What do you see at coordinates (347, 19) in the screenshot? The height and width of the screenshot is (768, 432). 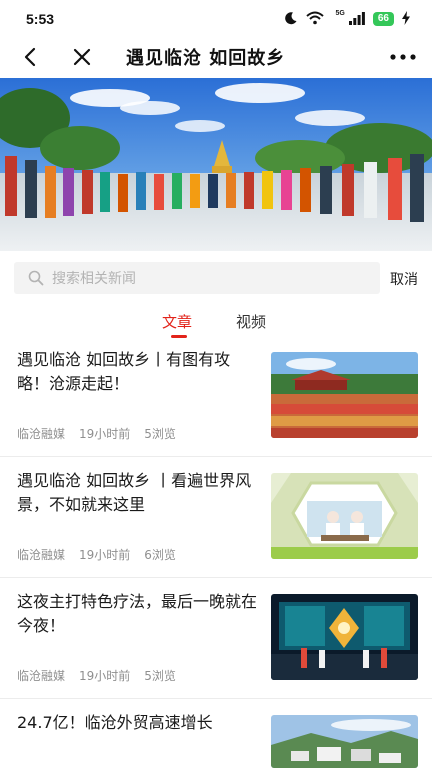 I see `status-icons: 5G 66` at bounding box center [347, 19].